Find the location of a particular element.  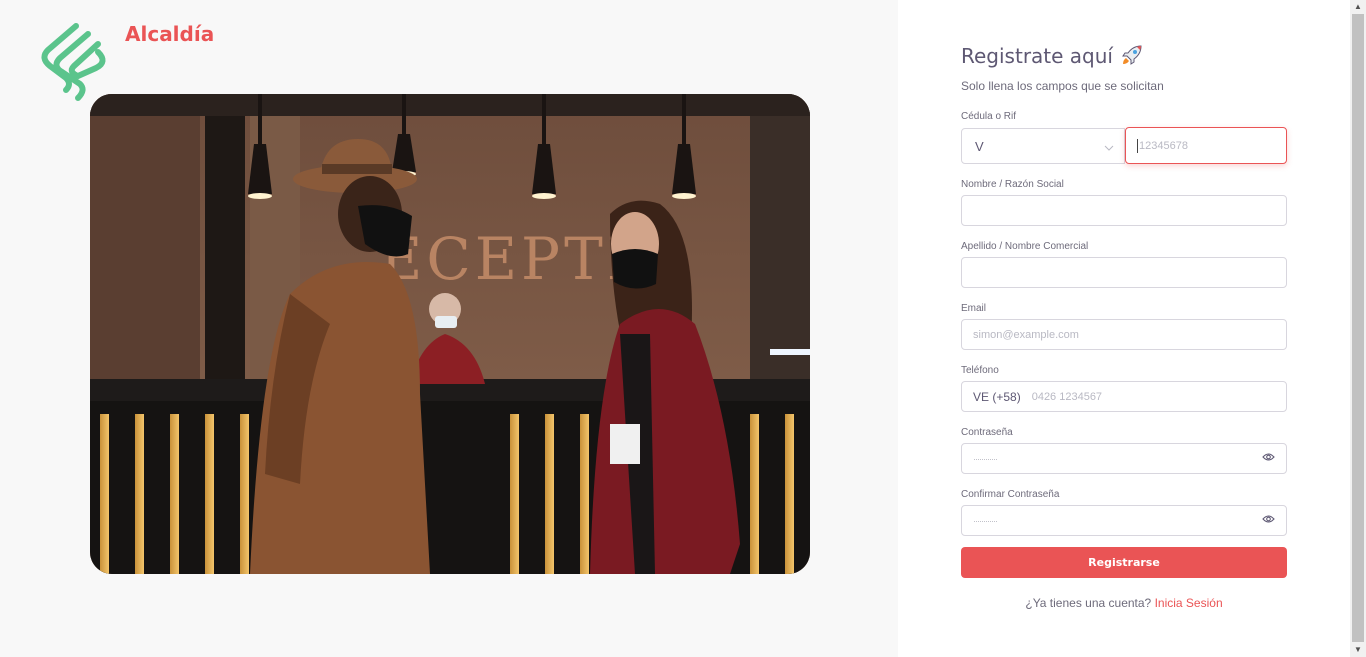

scroll-up-arrow-icon: ▲ is located at coordinates (1358, 7).